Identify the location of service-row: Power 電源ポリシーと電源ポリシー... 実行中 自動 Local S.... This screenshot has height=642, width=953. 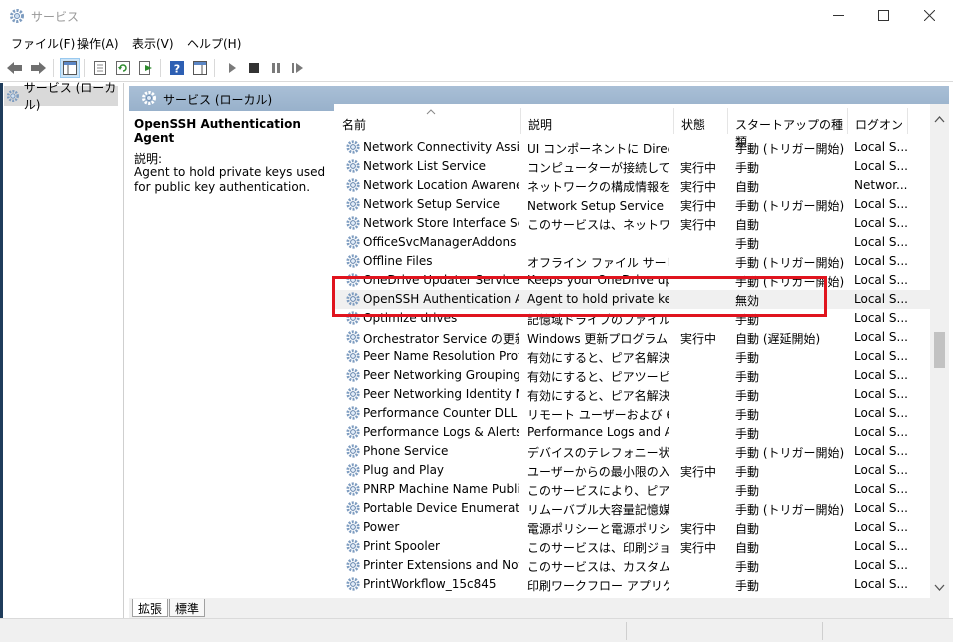
(632, 527).